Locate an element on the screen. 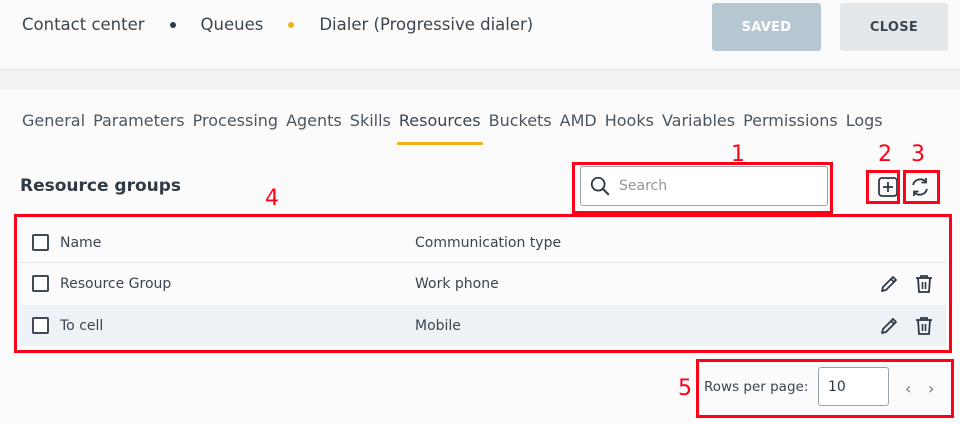 This screenshot has height=424, width=960. close-button: CLOSE is located at coordinates (894, 27).